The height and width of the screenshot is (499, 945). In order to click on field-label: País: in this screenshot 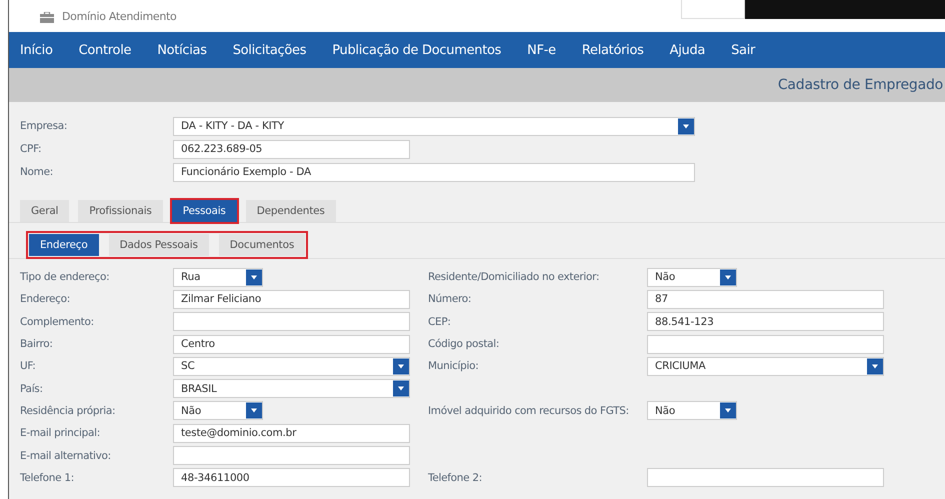, I will do `click(32, 388)`.